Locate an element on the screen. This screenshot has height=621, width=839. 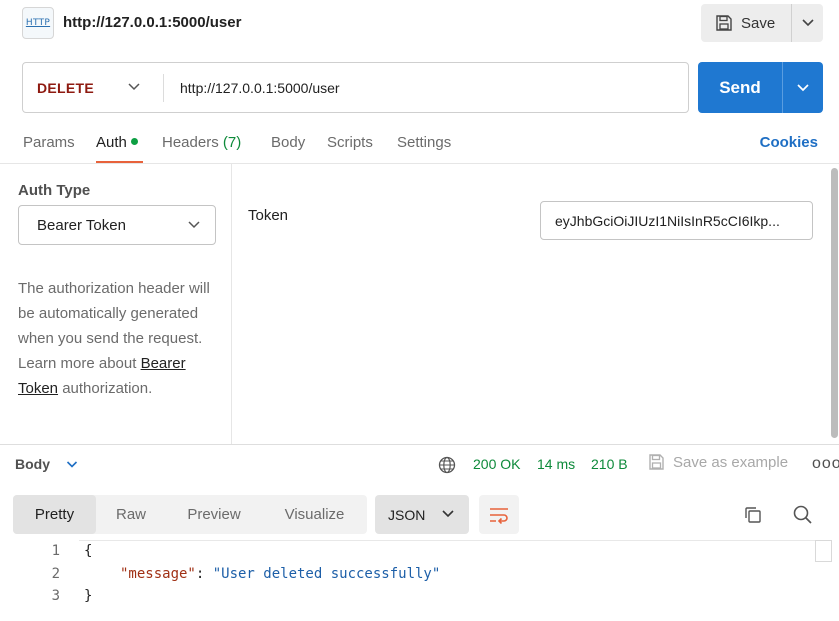
url-input is located at coordinates (426, 87).